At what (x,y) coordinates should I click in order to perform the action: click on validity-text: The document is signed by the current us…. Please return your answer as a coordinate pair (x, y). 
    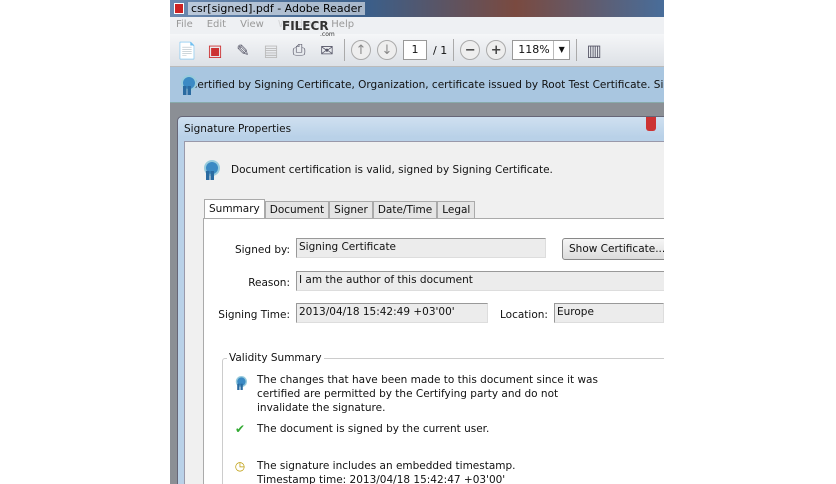
    Looking at the image, I should click on (373, 429).